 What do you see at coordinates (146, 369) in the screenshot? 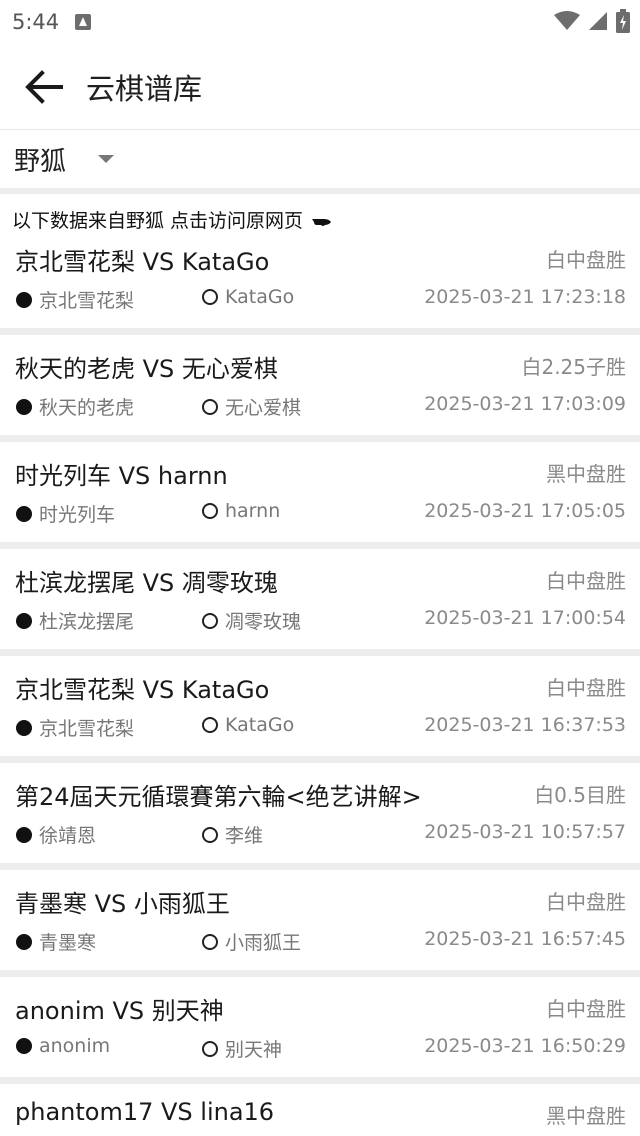
I see `game-title: 秋天的老虎 VS 无心爱棋` at bounding box center [146, 369].